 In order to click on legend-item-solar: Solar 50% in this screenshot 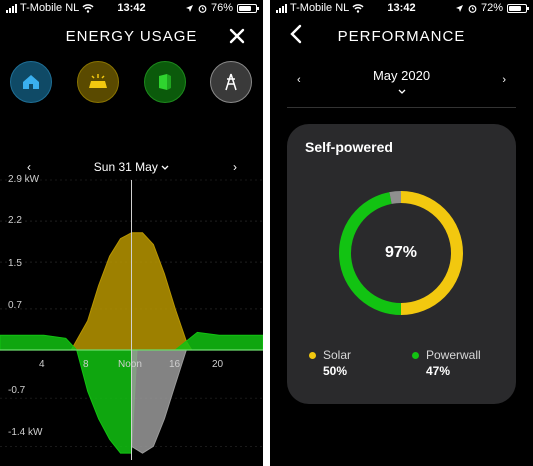, I will do `click(330, 363)`.